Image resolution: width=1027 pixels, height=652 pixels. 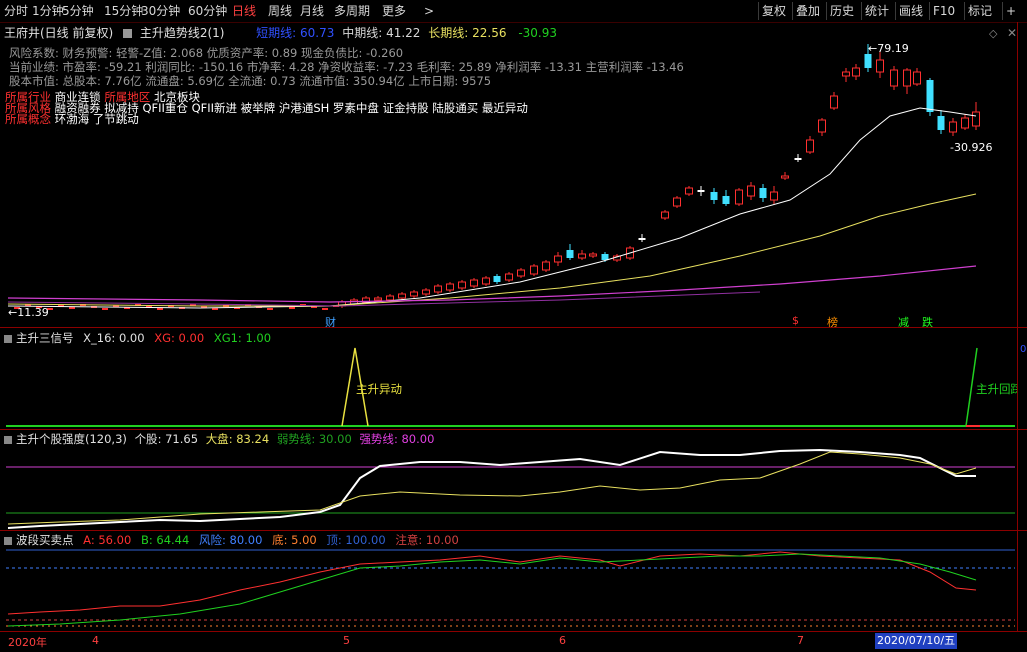 I want to click on weak-line-label: 弱势线, so click(x=294, y=439).